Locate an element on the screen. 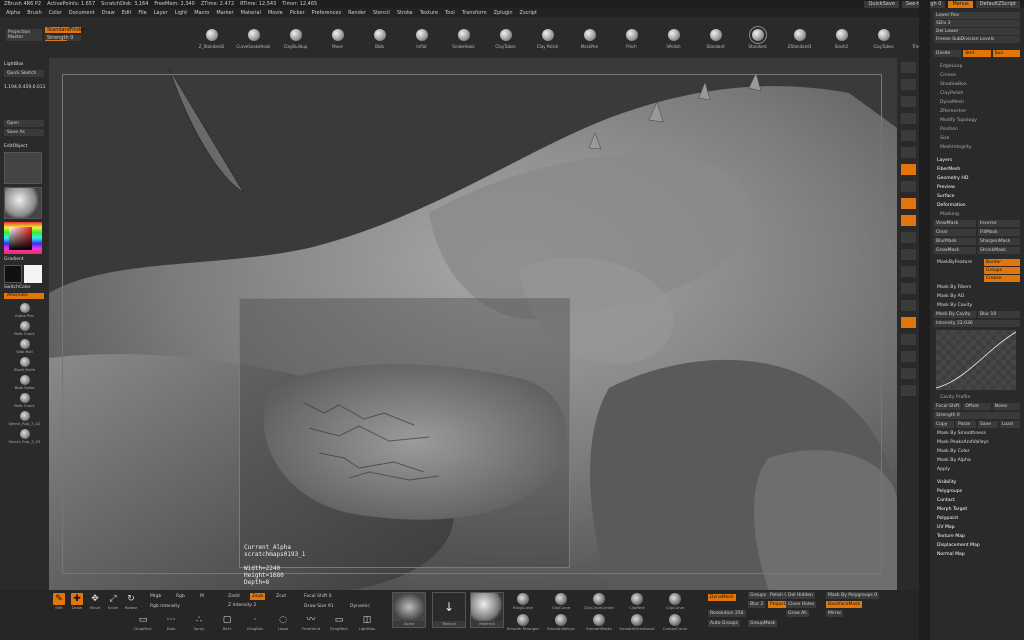  switch-color-label: SwitchColor is located at coordinates (24, 287).